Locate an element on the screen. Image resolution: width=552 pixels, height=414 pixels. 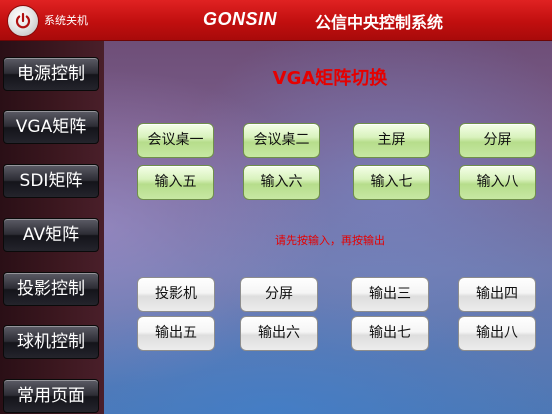
output-button-4: 输出四 is located at coordinates (497, 294).